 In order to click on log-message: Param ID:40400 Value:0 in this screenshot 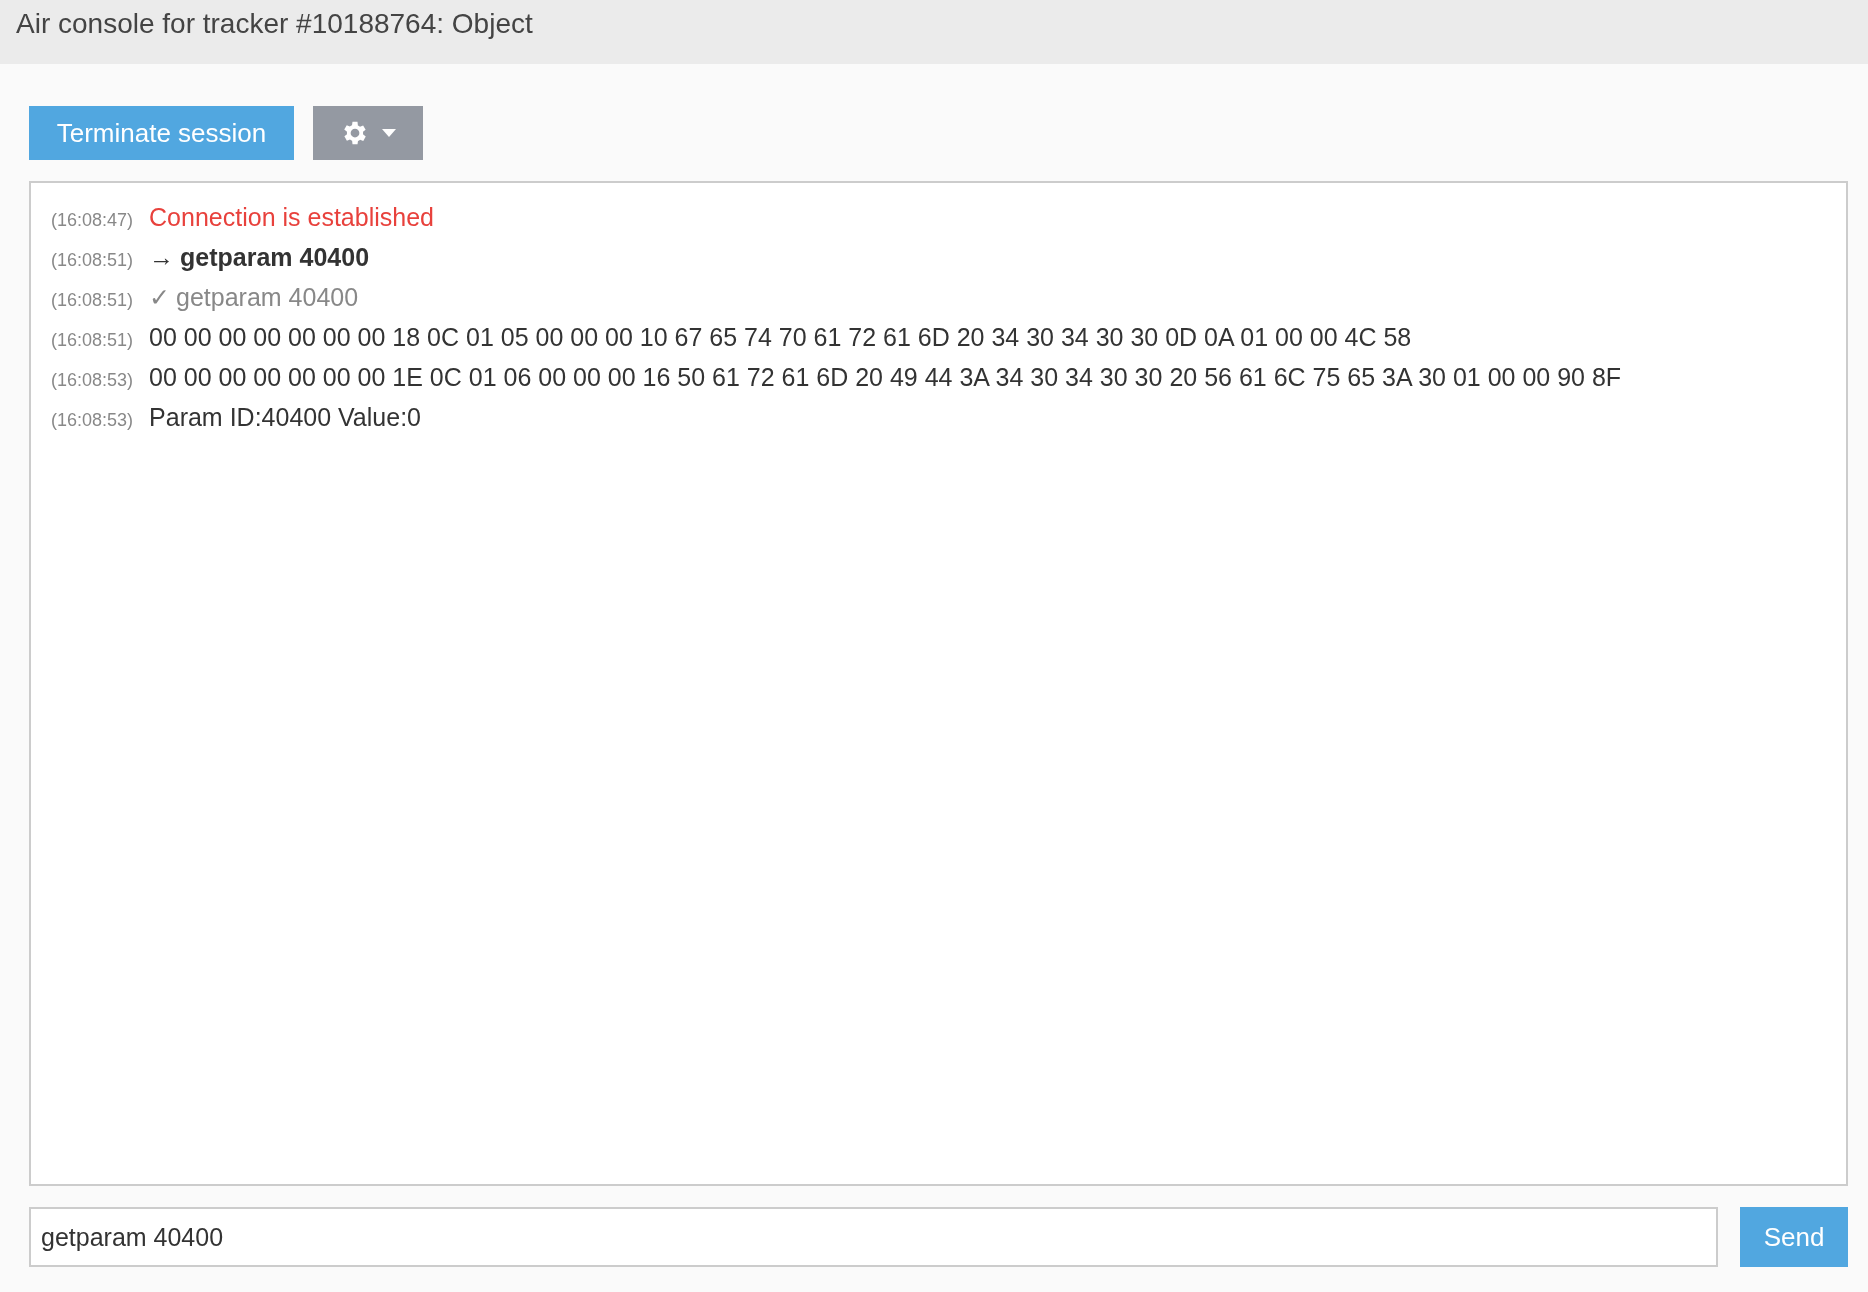, I will do `click(285, 417)`.